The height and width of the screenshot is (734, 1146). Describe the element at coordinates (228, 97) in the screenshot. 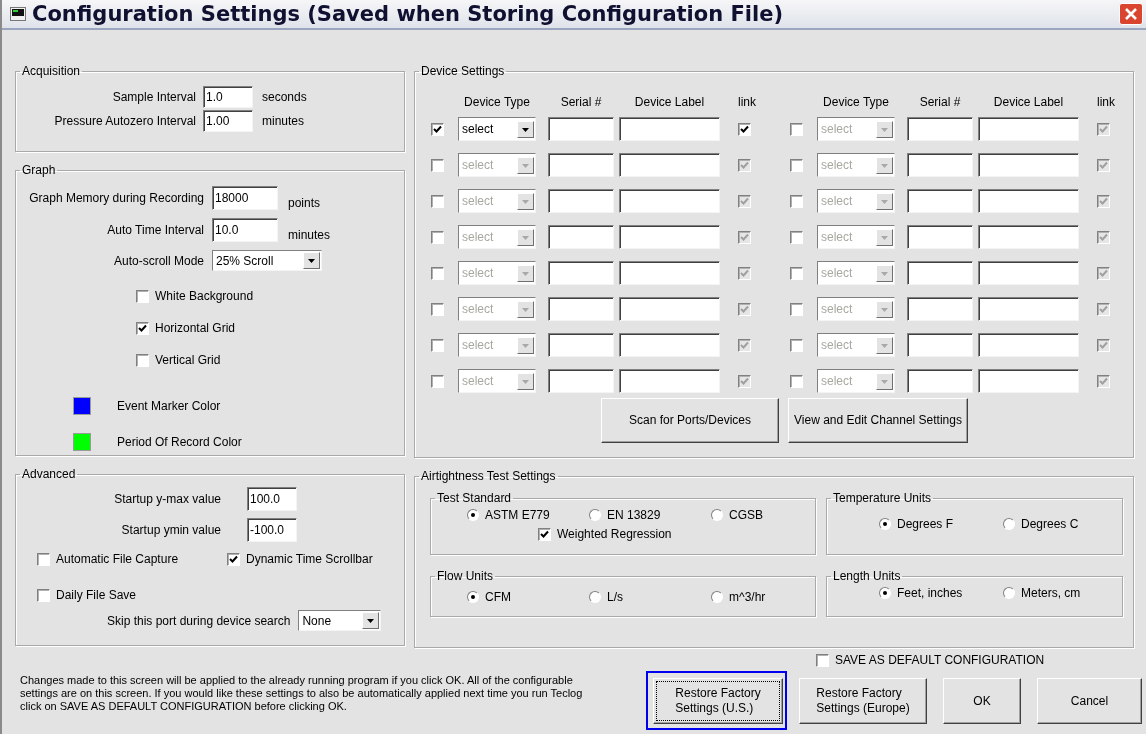

I see `text-field: 1.0` at that location.